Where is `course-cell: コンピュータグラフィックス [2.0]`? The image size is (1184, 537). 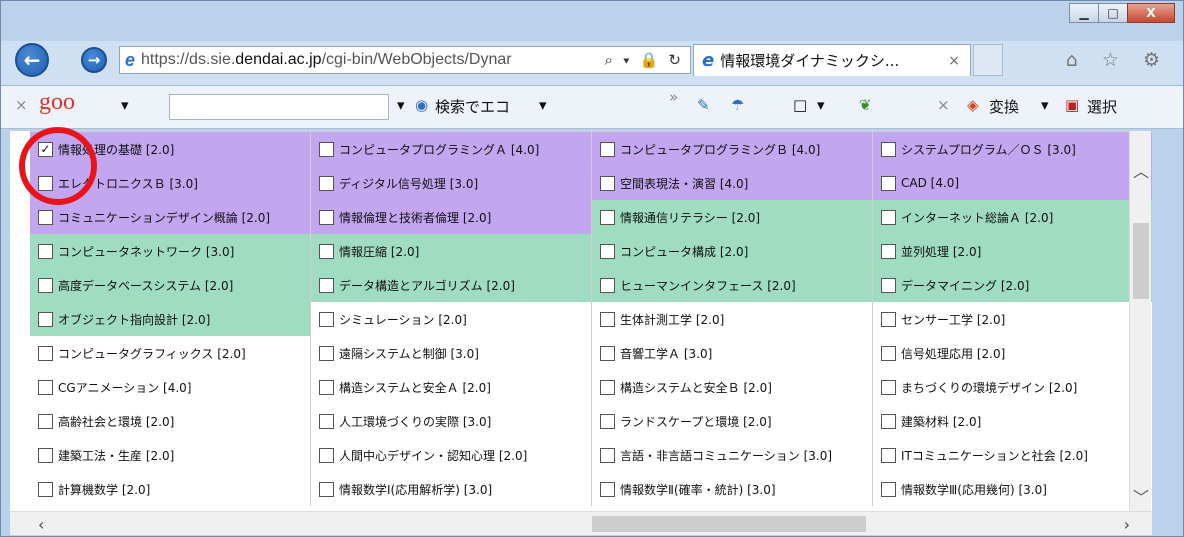
course-cell: コンピュータグラフィックス [2.0] is located at coordinates (170, 353).